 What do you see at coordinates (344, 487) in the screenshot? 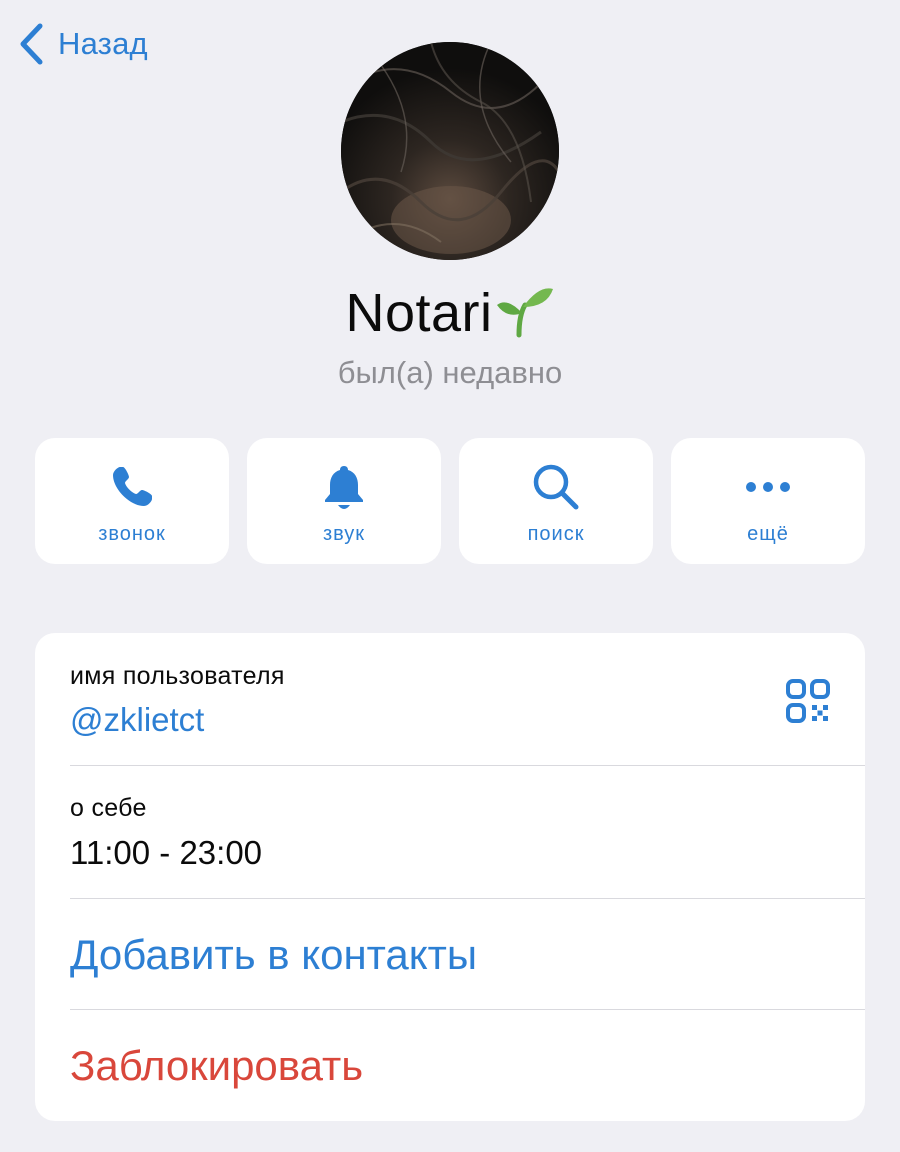
I see `bell-icon` at bounding box center [344, 487].